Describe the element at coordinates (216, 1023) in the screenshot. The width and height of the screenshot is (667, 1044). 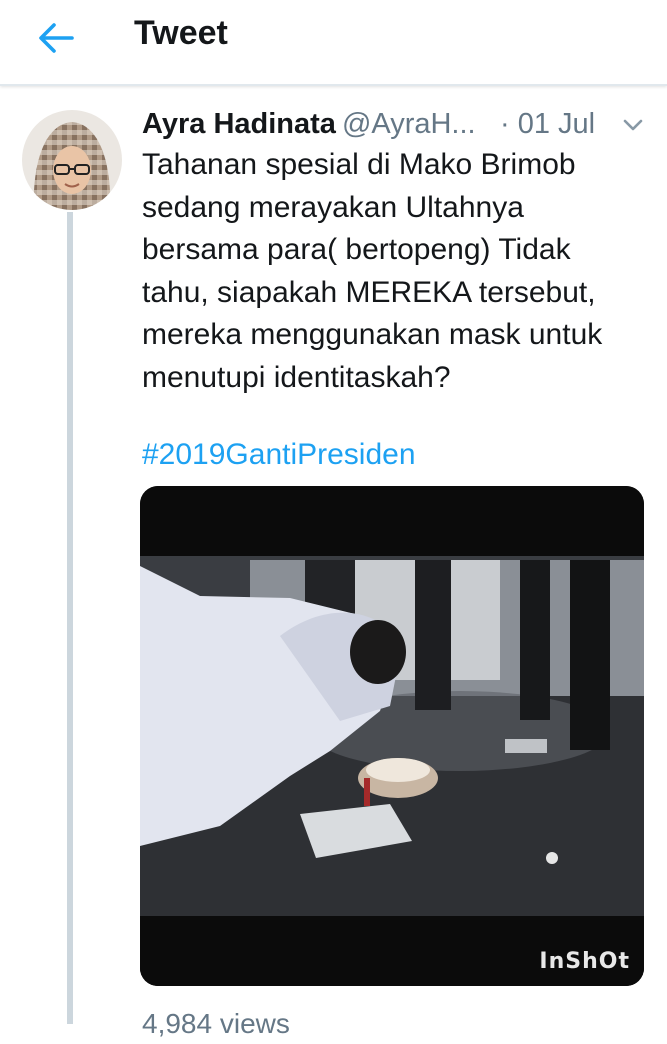
I see `view-count: 4,984 views` at that location.